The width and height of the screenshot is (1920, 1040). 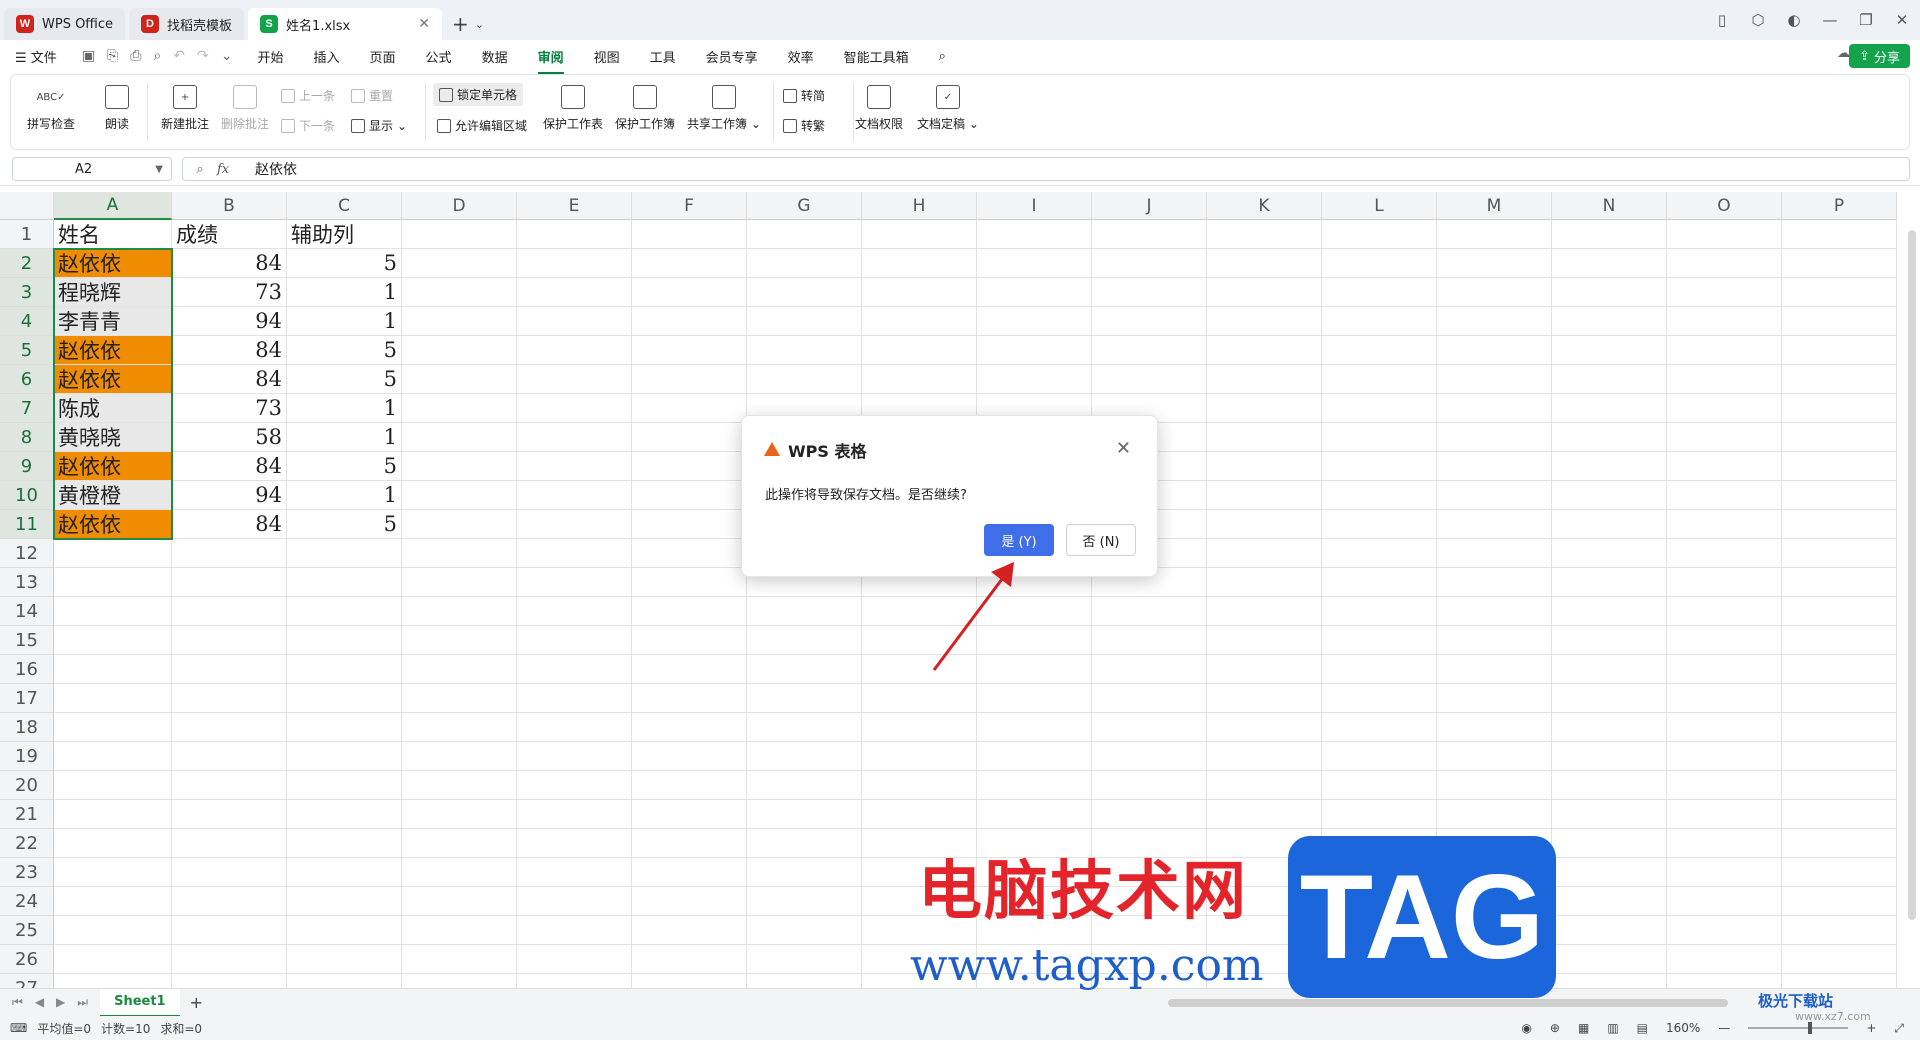 What do you see at coordinates (663, 56) in the screenshot?
I see `menu-tools: 工具` at bounding box center [663, 56].